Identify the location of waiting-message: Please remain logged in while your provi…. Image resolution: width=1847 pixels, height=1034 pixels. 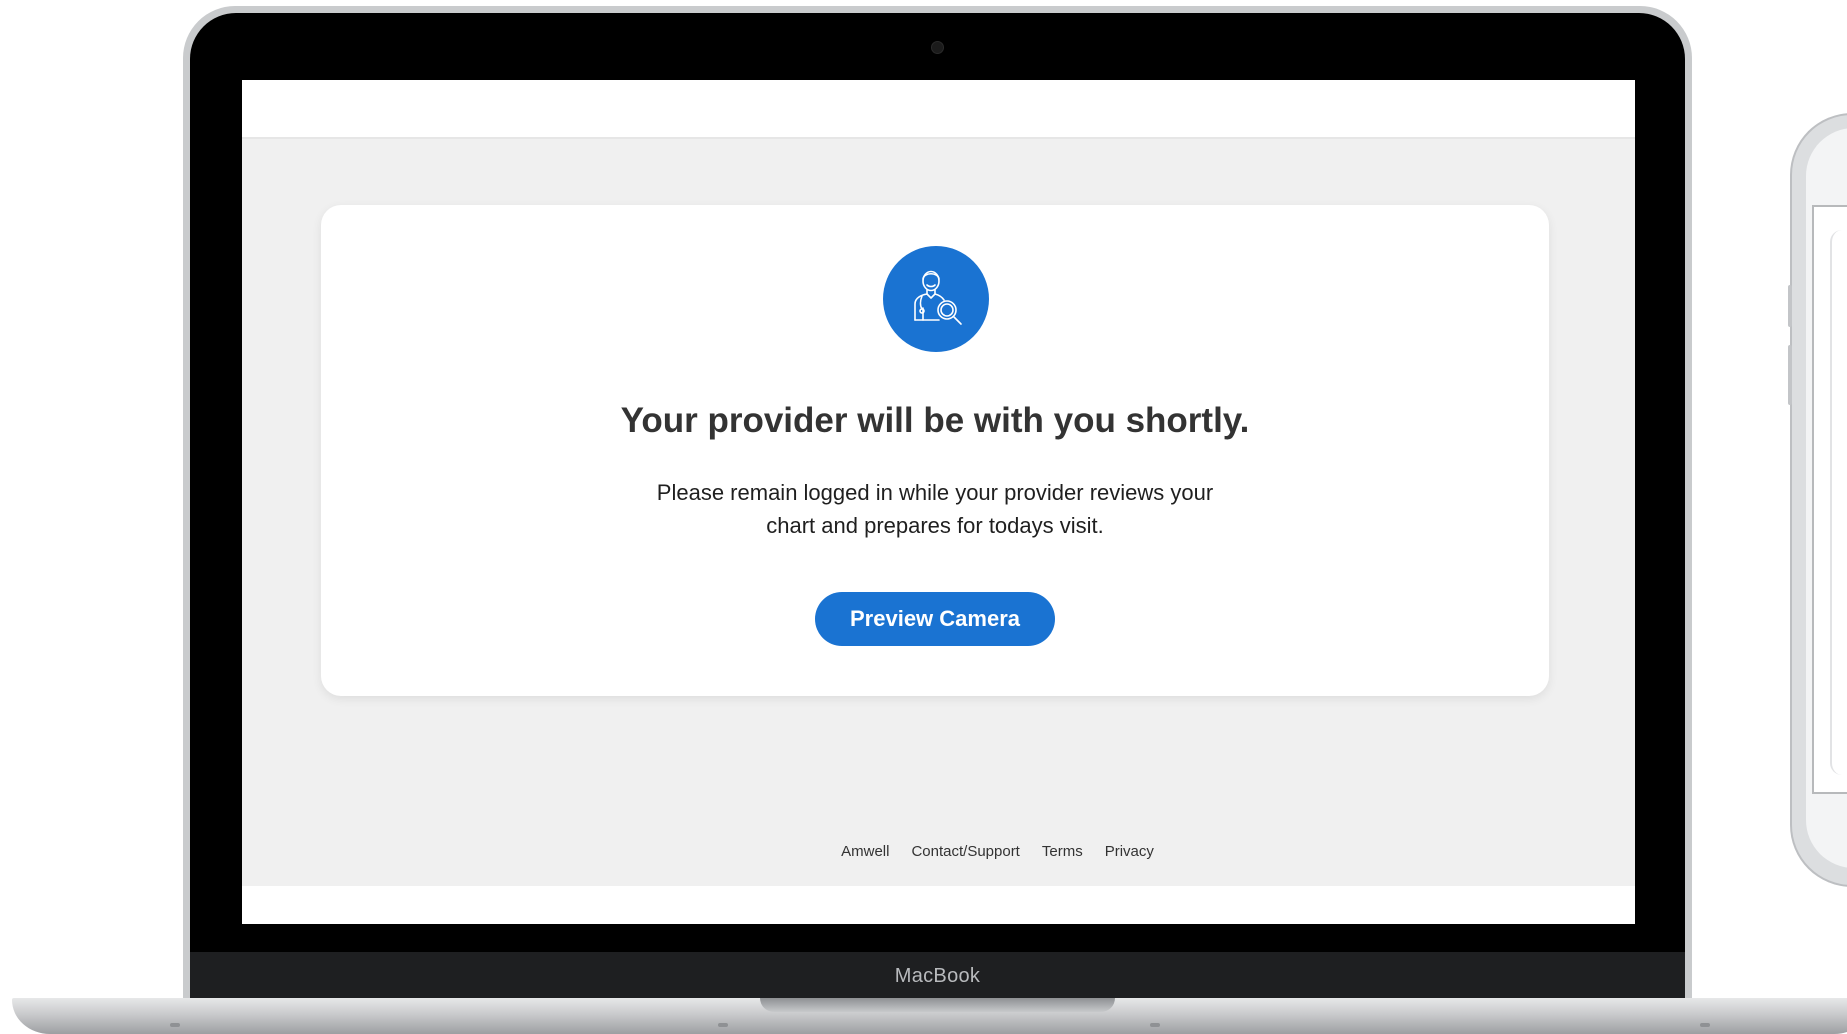
(935, 509).